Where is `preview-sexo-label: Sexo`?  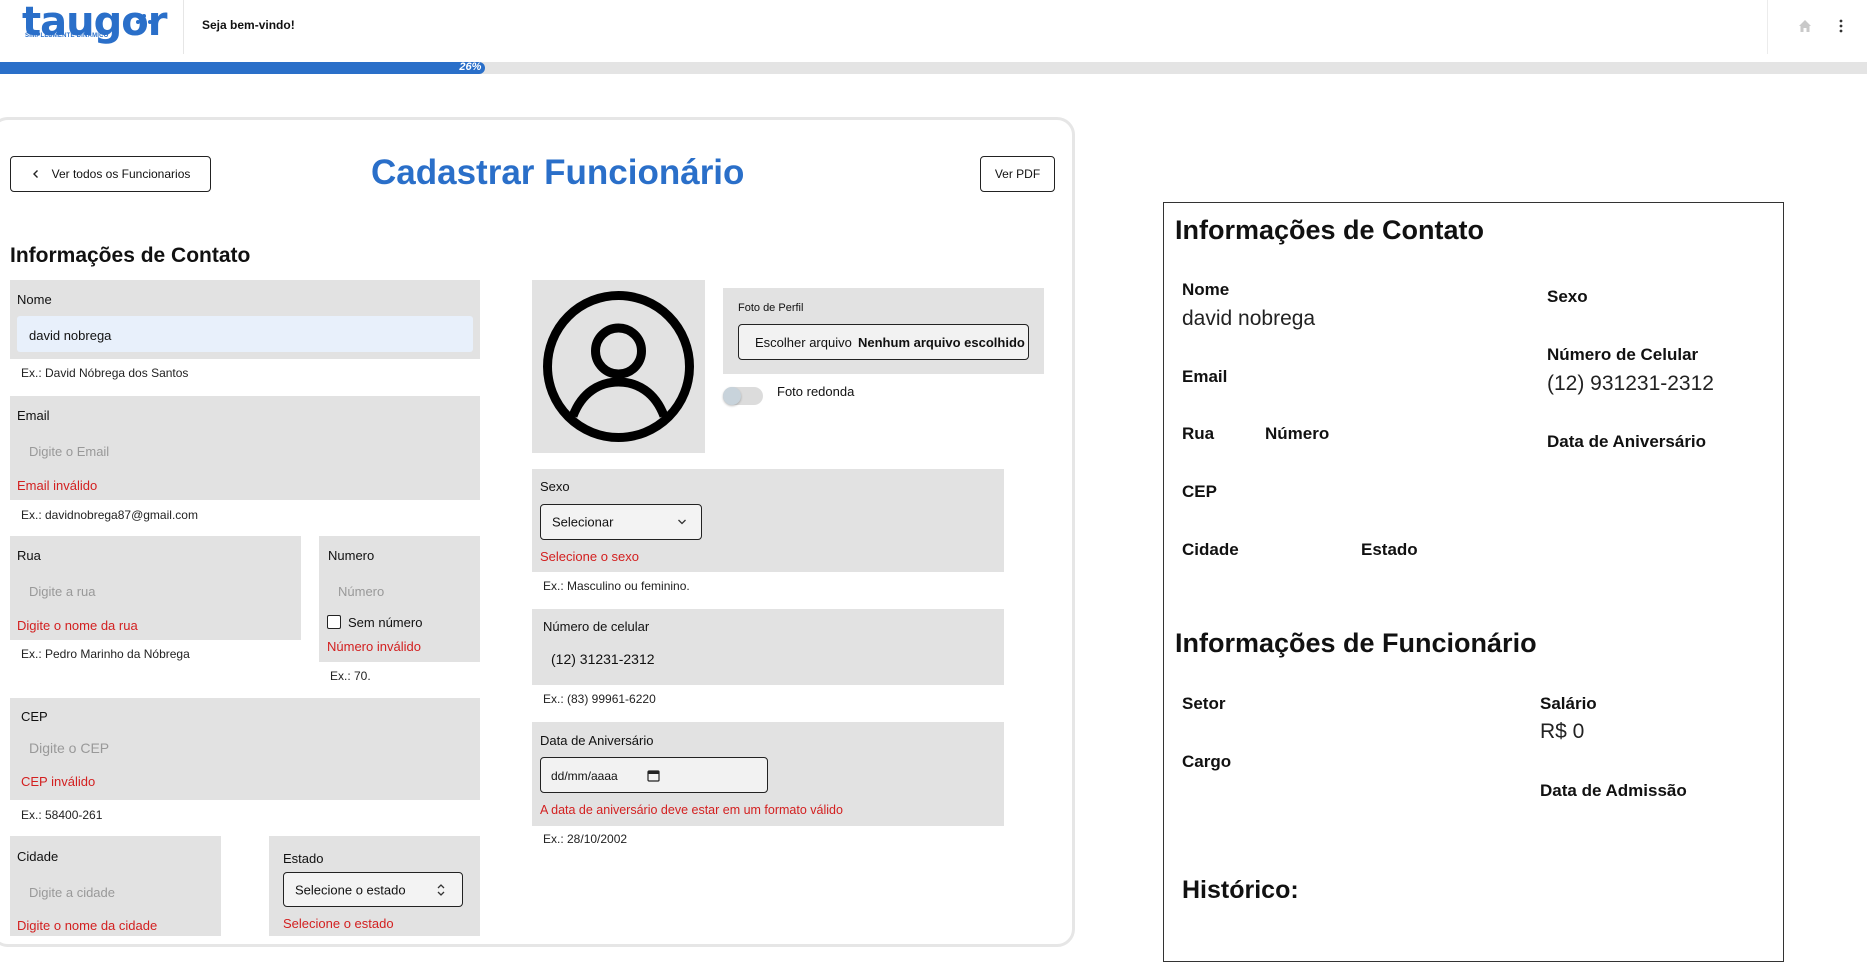
preview-sexo-label: Sexo is located at coordinates (1567, 296).